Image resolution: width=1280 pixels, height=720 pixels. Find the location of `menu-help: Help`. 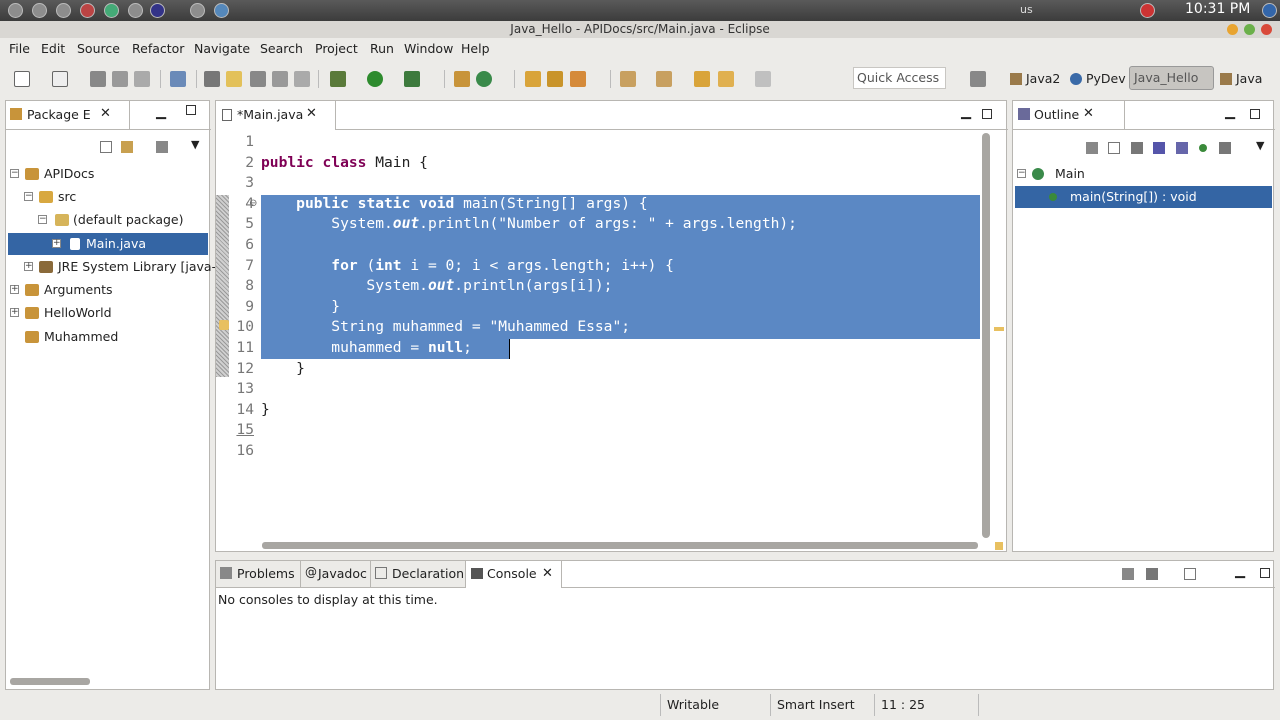

menu-help: Help is located at coordinates (475, 48).